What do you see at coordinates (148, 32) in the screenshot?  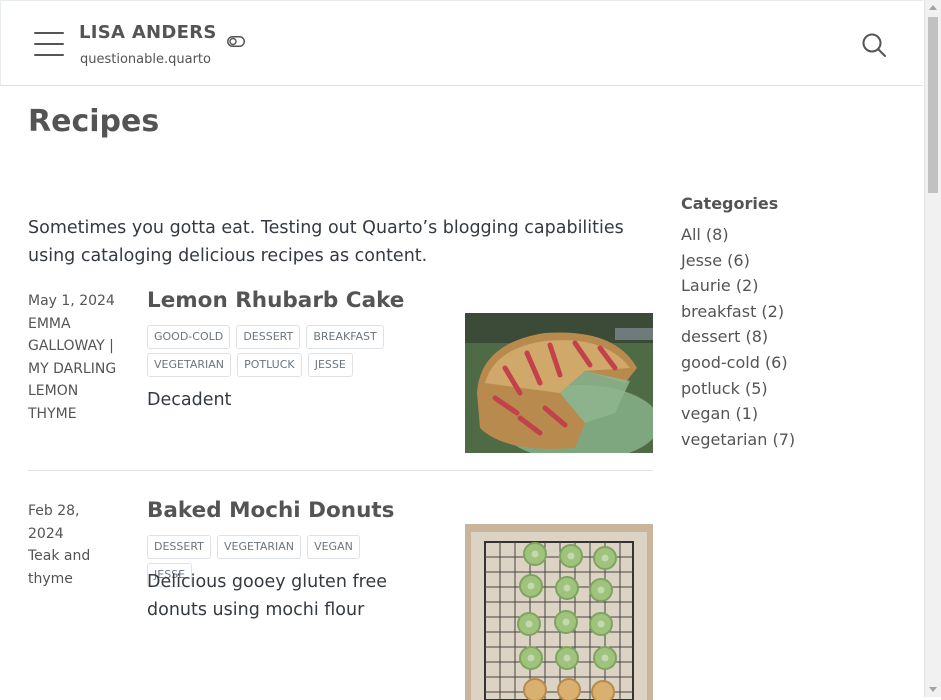 I see `site-title: LISA ANDERS` at bounding box center [148, 32].